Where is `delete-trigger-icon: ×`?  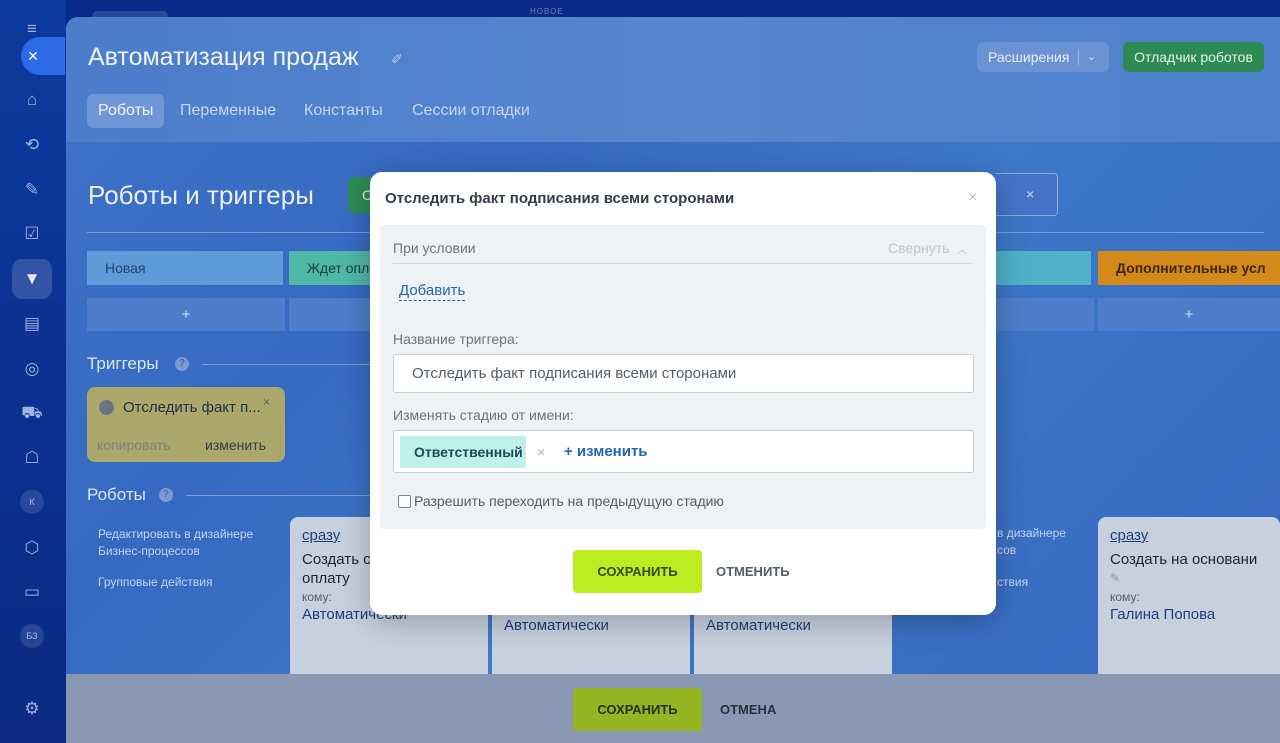
delete-trigger-icon: × is located at coordinates (266, 402).